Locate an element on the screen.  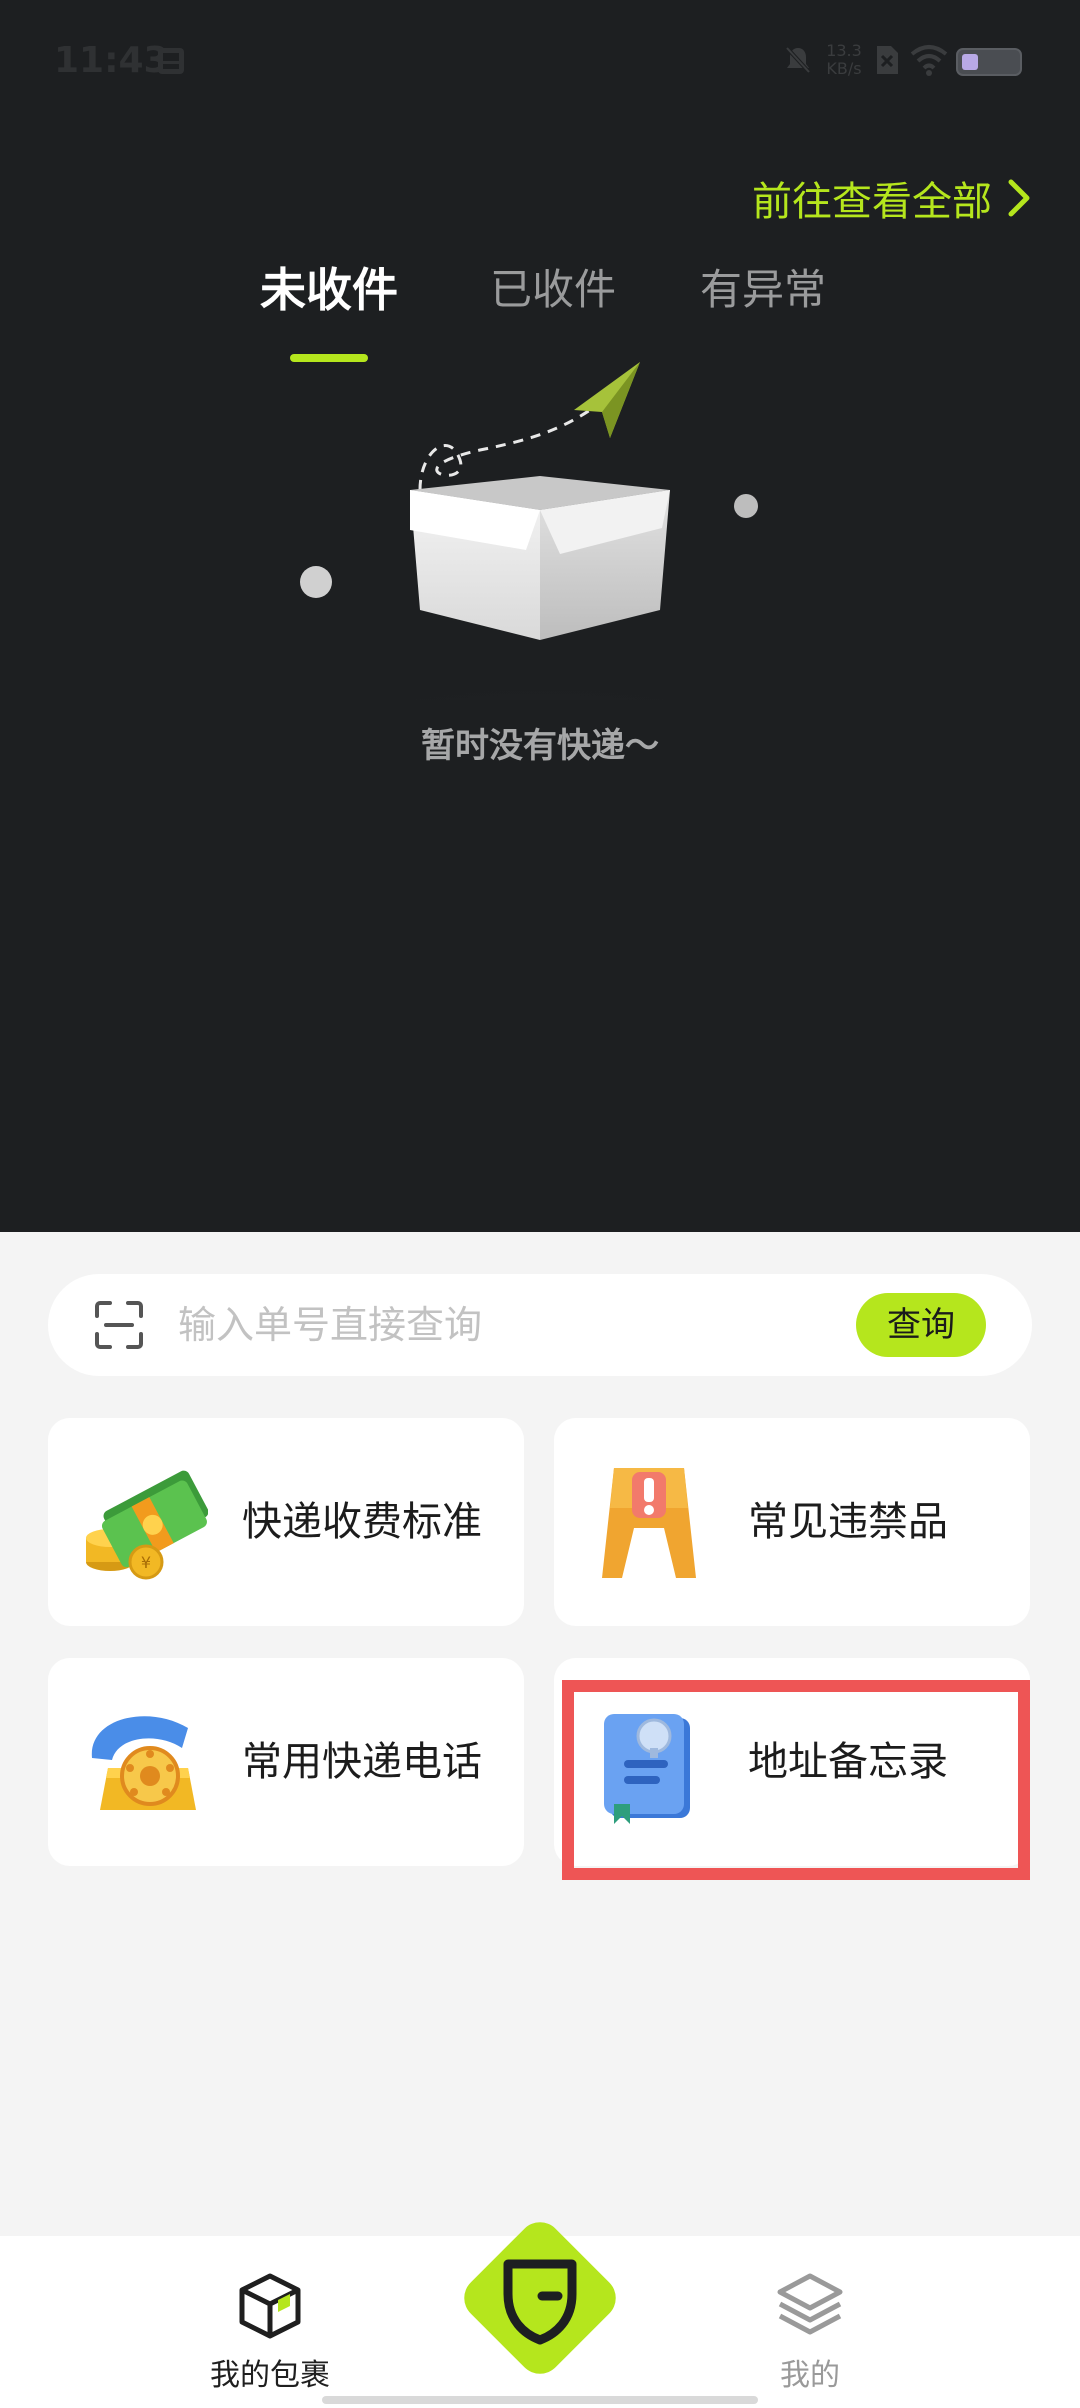
card-label: 地址备忘录 is located at coordinates (848, 1762).